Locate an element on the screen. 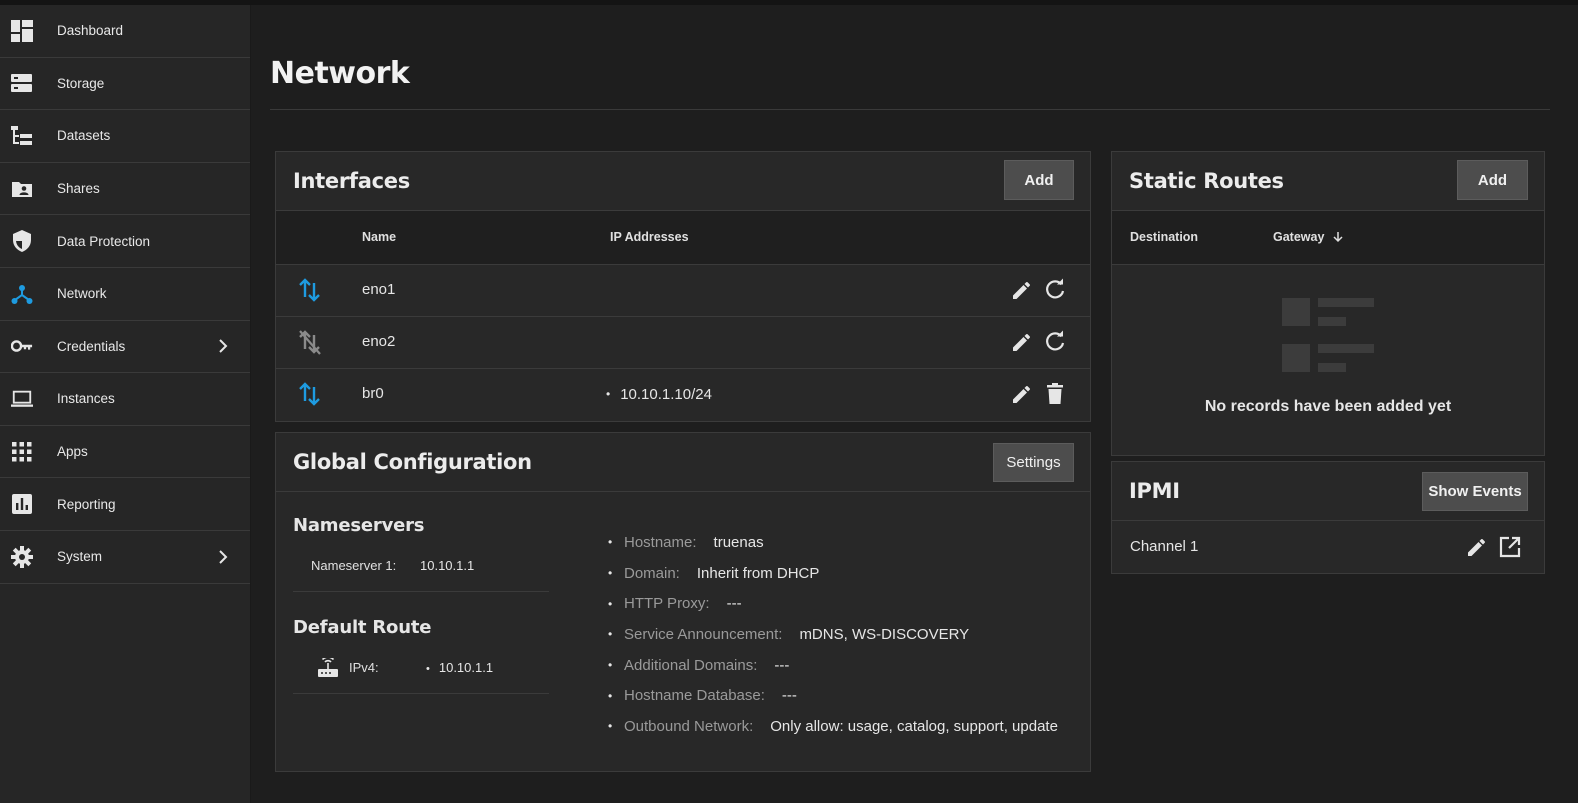 This screenshot has height=803, width=1578. dashboard-icon is located at coordinates (22, 30).